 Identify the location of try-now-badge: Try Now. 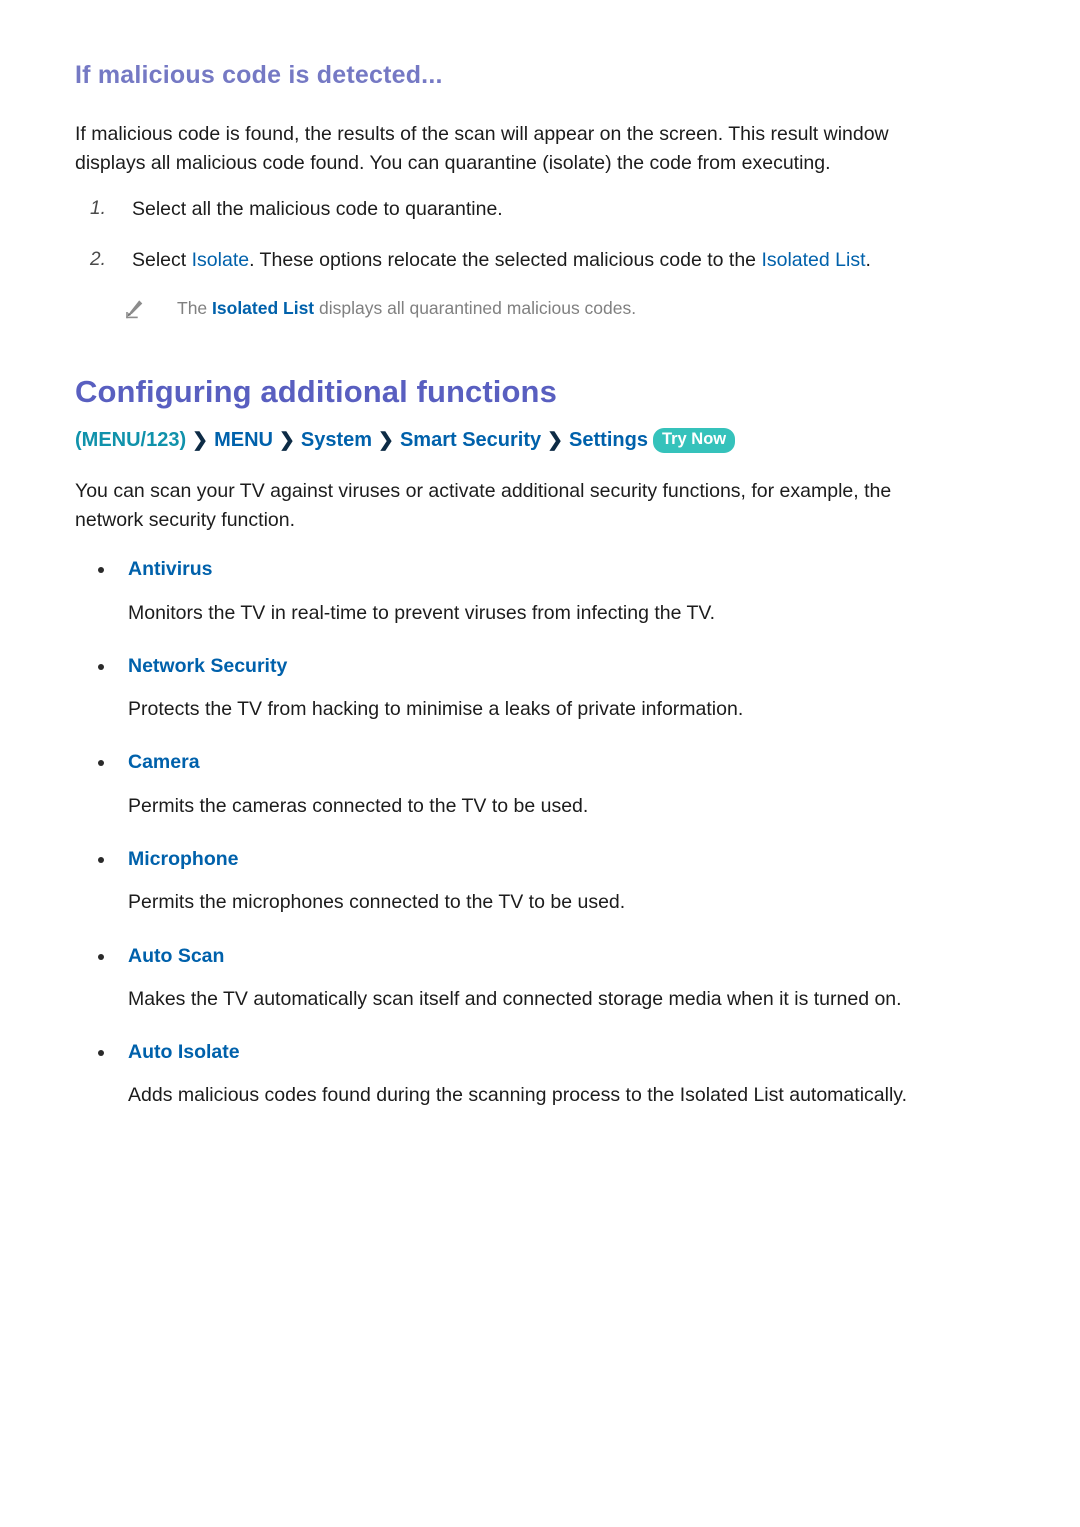
(694, 441).